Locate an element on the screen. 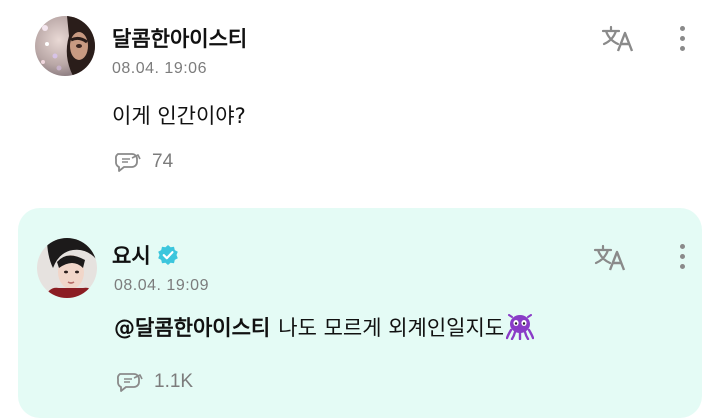  reply-button: 74 is located at coordinates (142, 162).